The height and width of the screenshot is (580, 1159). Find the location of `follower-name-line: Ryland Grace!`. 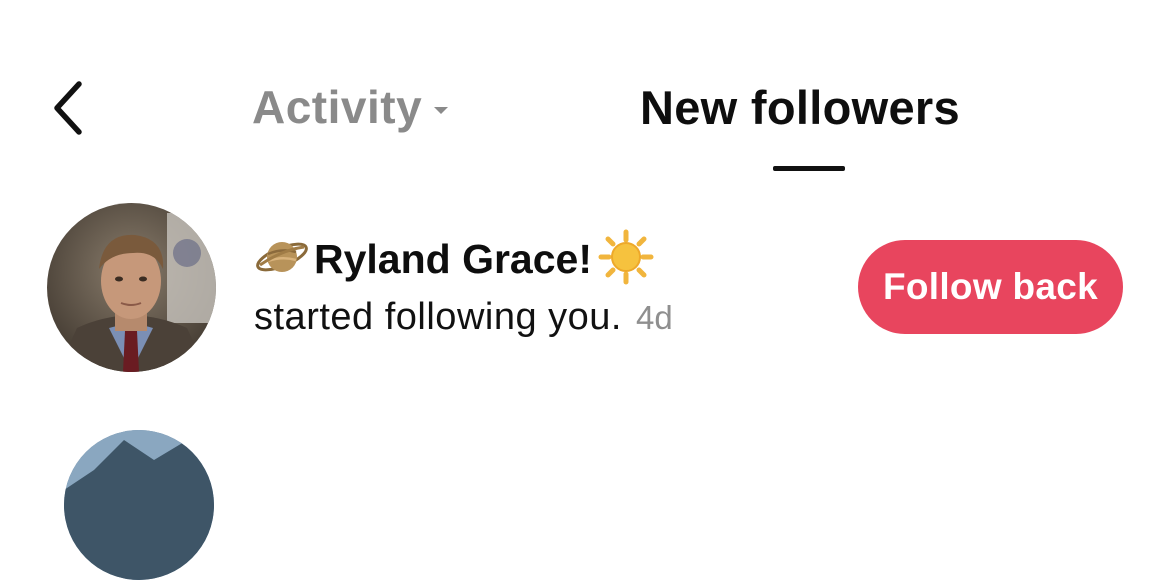

follower-name-line: Ryland Grace! is located at coordinates (454, 259).